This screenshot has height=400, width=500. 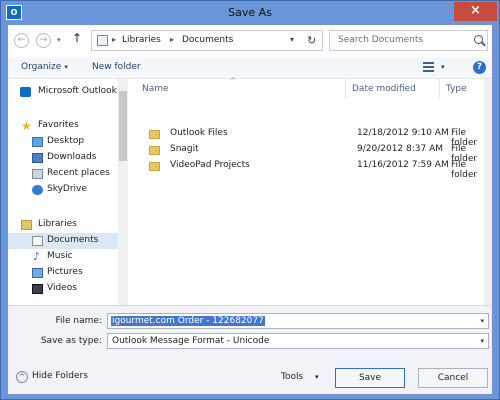 I want to click on nav-item-libraries: Libraries, so click(x=63, y=225).